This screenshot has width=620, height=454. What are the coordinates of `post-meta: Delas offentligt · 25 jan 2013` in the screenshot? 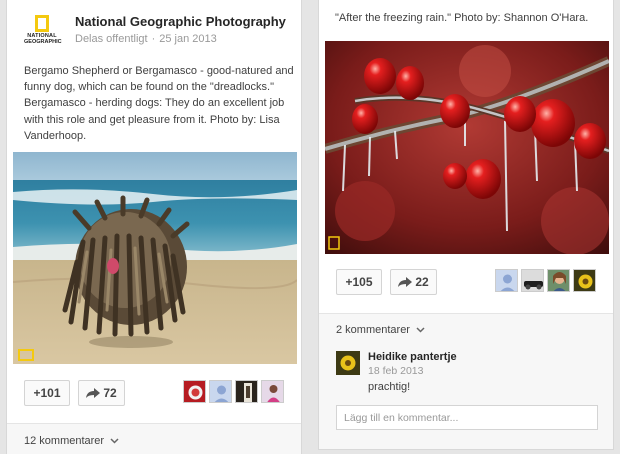 It's located at (146, 39).